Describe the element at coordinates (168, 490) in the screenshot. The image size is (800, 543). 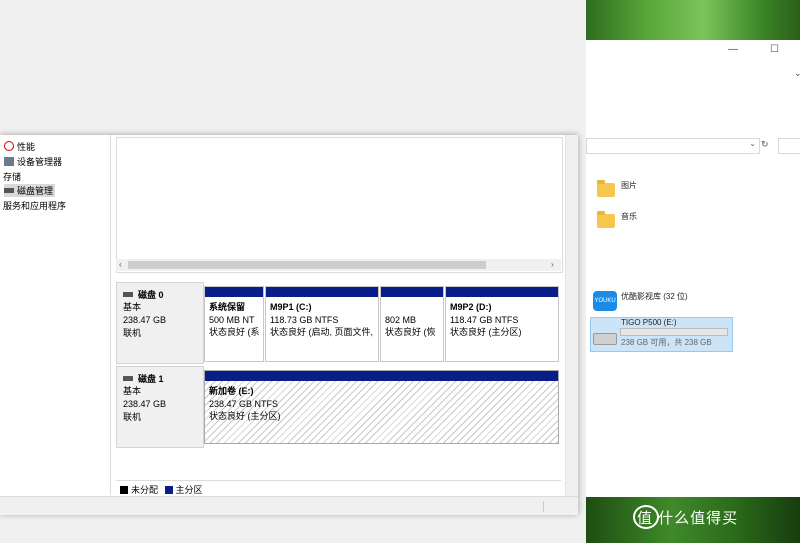
I see `primary-swatch` at that location.